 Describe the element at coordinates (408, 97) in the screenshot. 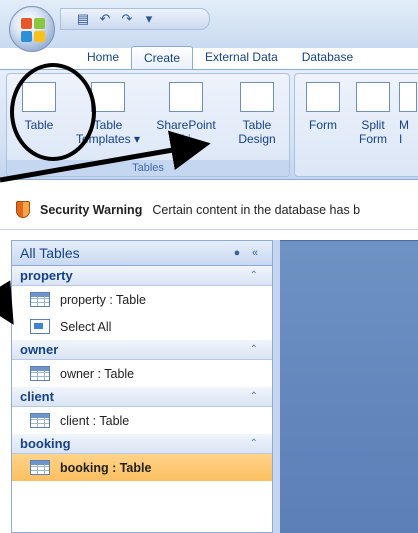

I see `more-forms-icon` at that location.